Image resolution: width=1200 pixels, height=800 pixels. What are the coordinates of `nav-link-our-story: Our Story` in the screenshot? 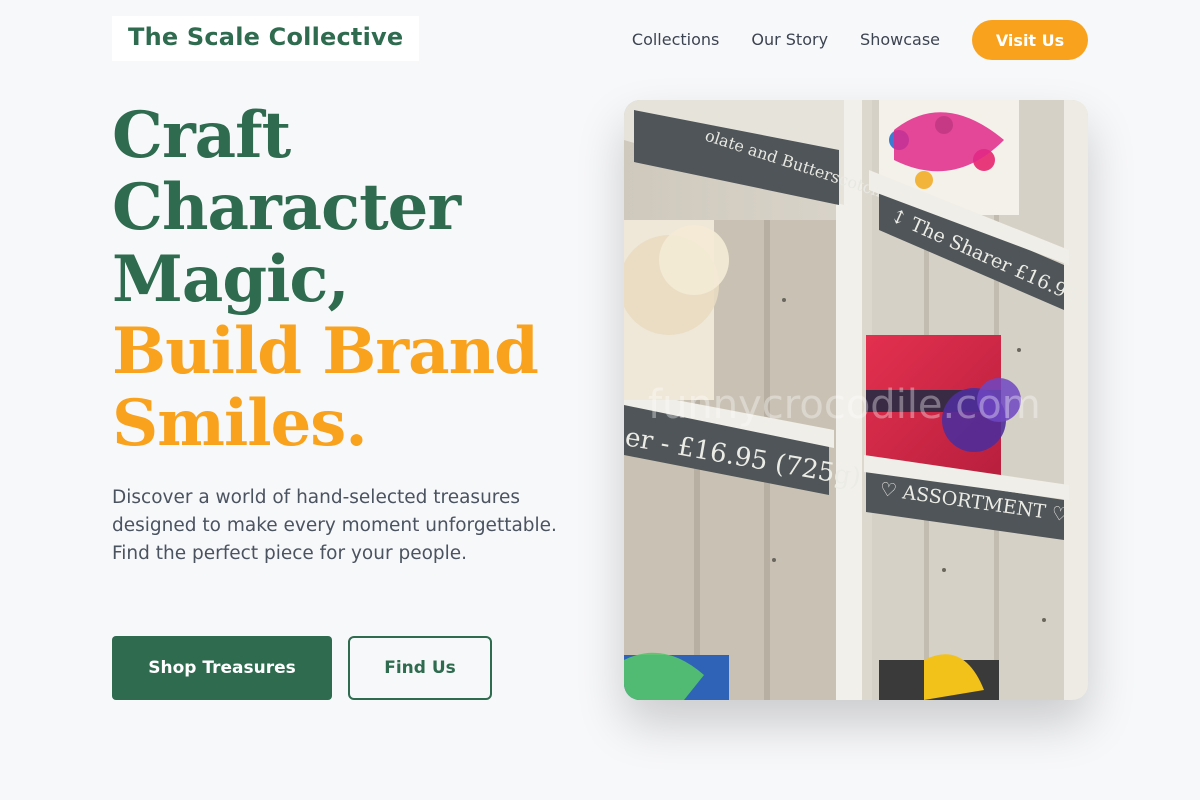 It's located at (789, 40).